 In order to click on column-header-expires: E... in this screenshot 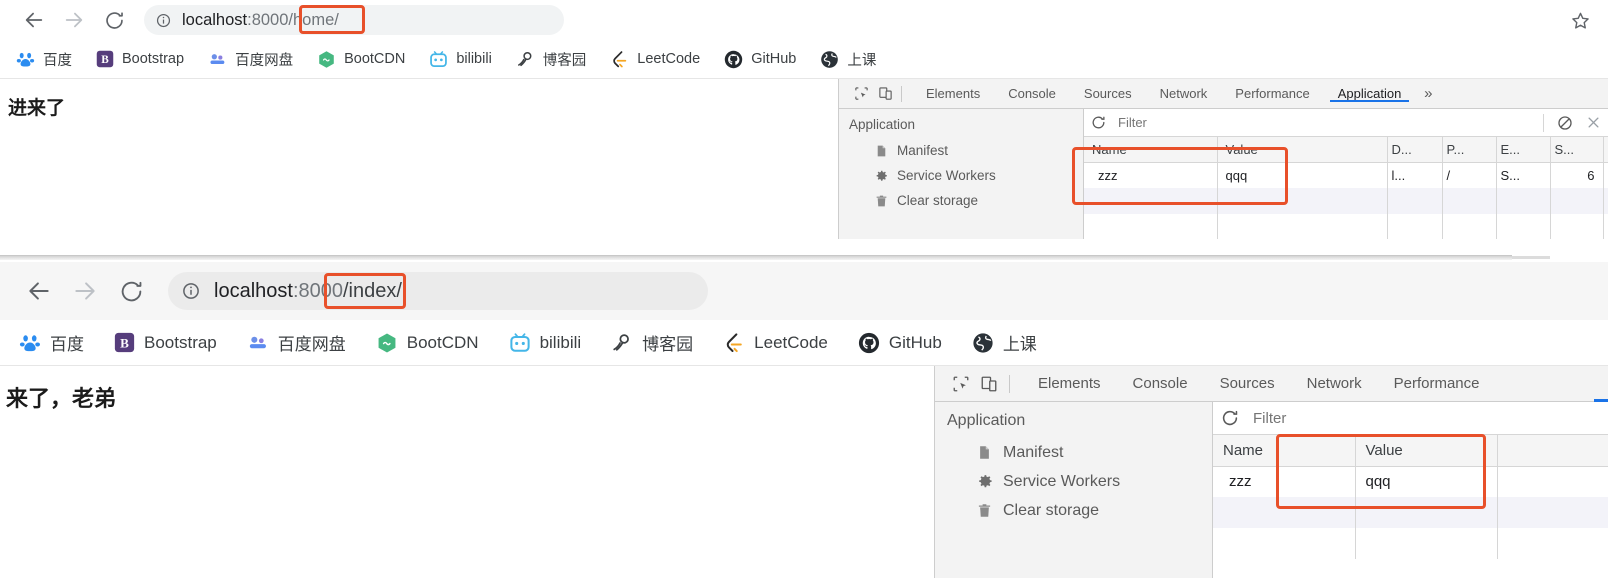, I will do `click(1523, 150)`.